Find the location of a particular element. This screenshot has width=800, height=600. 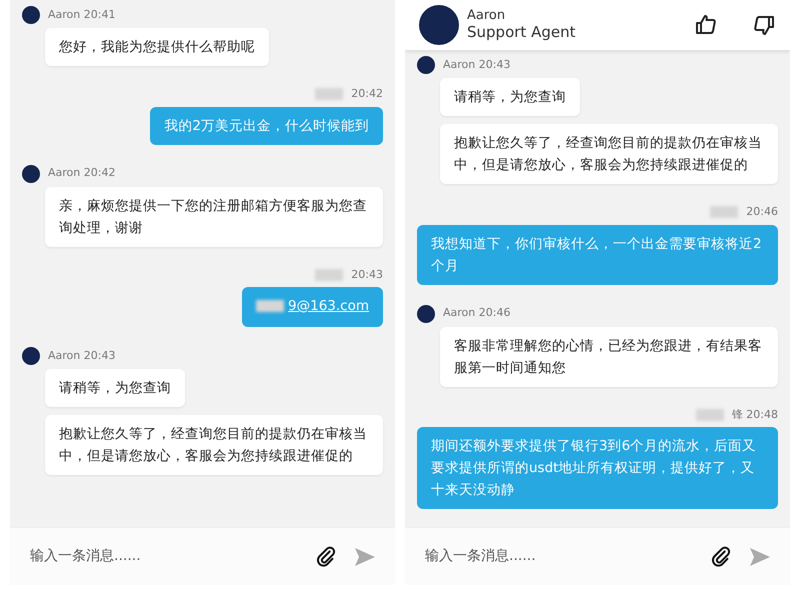

message-bubble: 客服非常理解您的心情，已经为您跟进，有结果客服第一时间通知您 is located at coordinates (609, 356).